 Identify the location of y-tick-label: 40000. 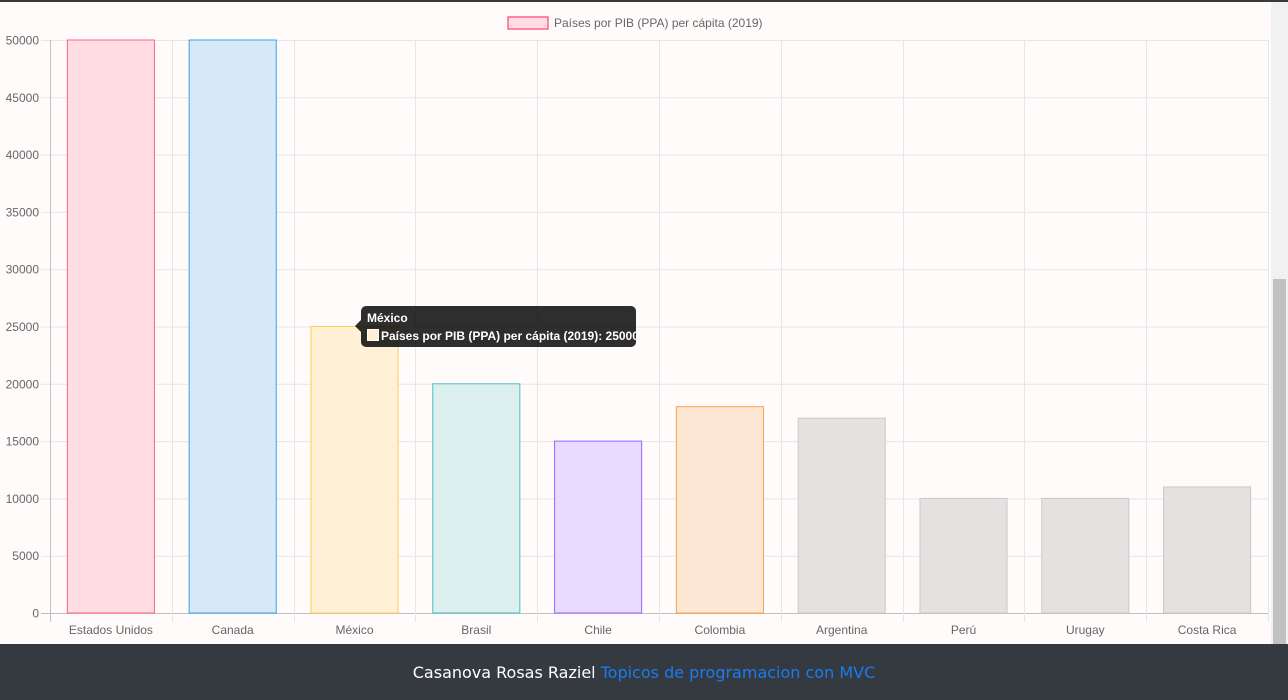
(23, 155).